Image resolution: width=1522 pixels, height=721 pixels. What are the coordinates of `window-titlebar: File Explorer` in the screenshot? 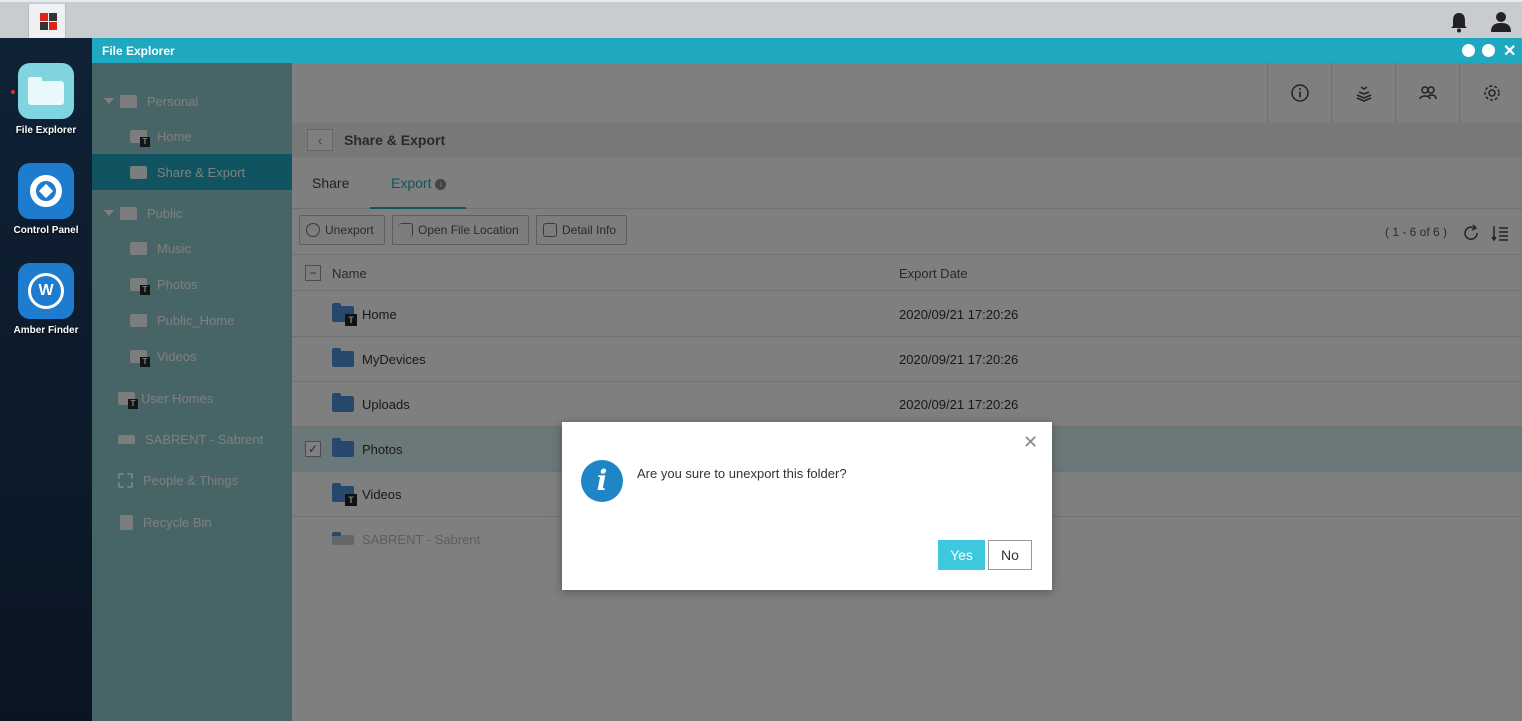 It's located at (807, 50).